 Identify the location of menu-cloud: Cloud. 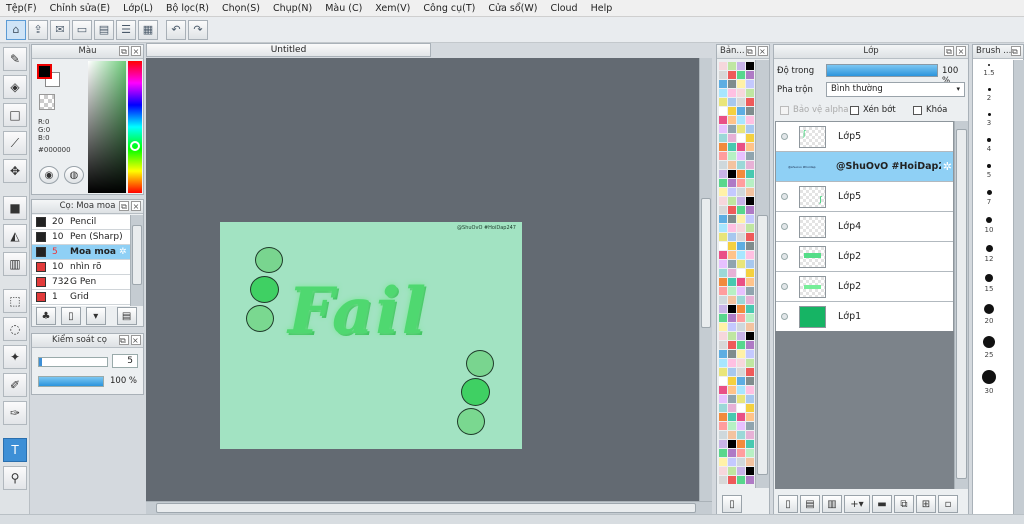
(563, 8).